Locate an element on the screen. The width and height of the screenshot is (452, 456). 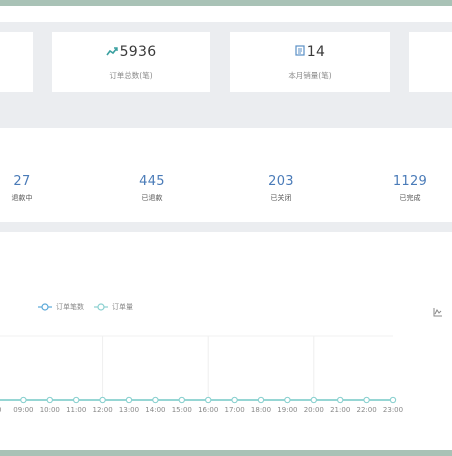
x-tick-label: 21:00 is located at coordinates (340, 410).